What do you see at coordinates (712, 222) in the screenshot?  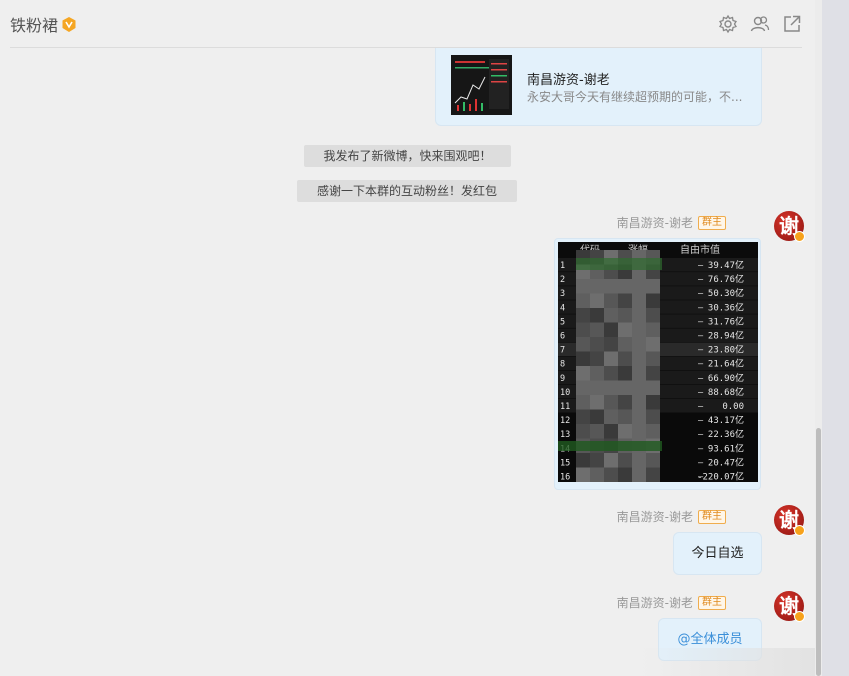 I see `owner-badge: 群主` at bounding box center [712, 222].